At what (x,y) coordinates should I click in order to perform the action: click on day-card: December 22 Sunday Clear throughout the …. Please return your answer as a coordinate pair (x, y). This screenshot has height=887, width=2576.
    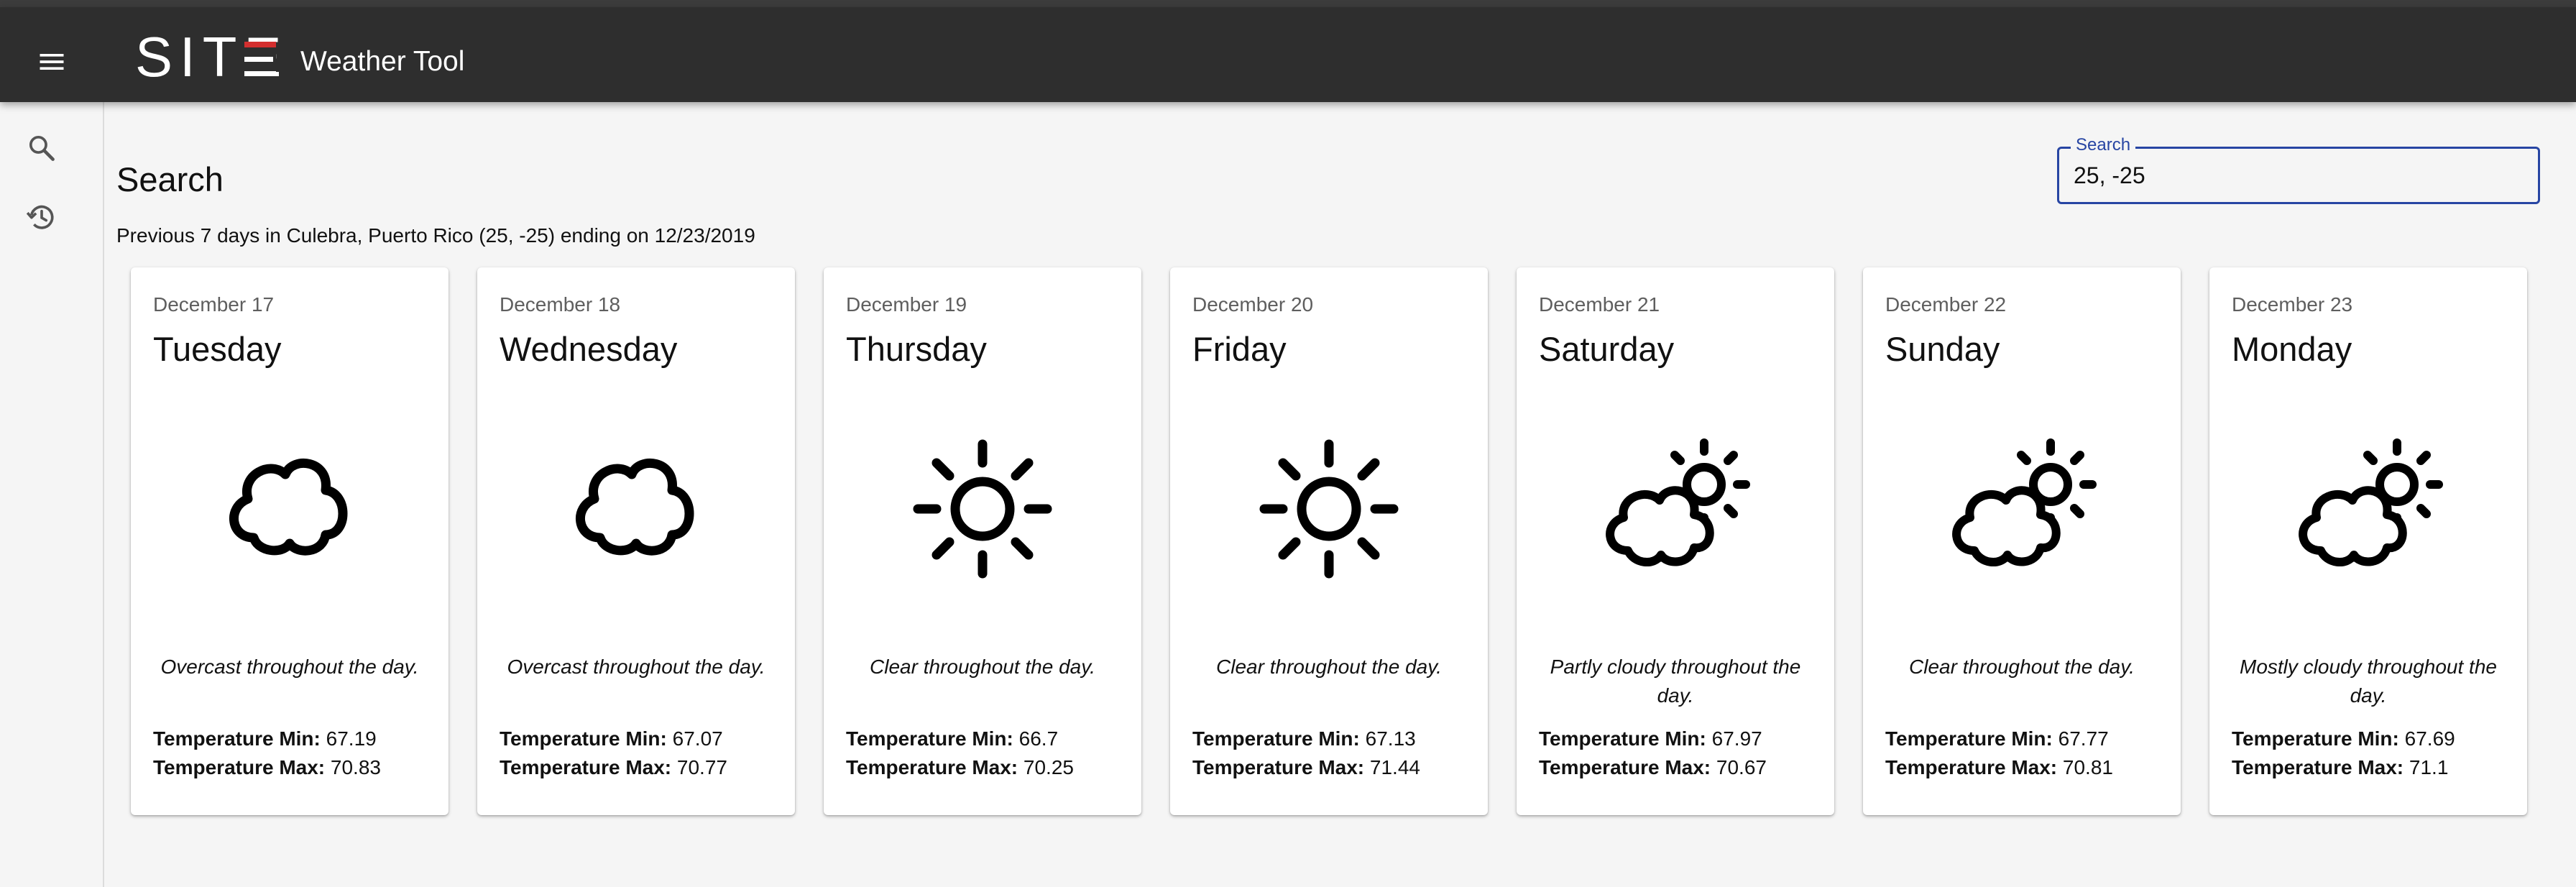
    Looking at the image, I should click on (2022, 541).